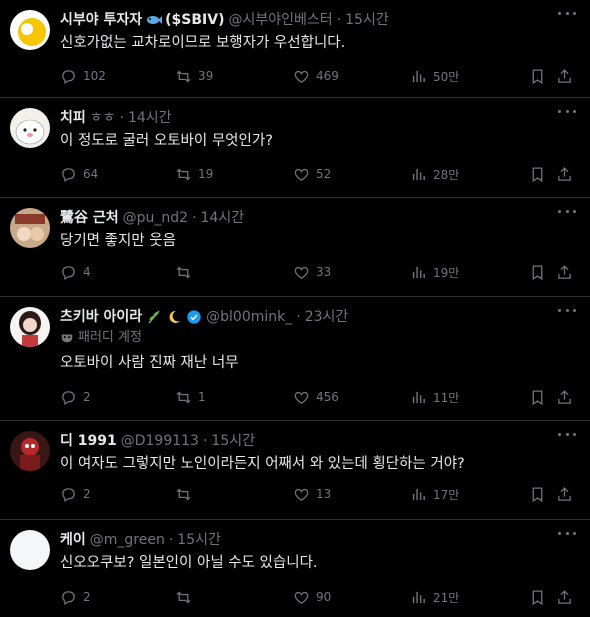 This screenshot has height=617, width=590. Describe the element at coordinates (194, 76) in the screenshot. I see `retweet-button: 39` at that location.